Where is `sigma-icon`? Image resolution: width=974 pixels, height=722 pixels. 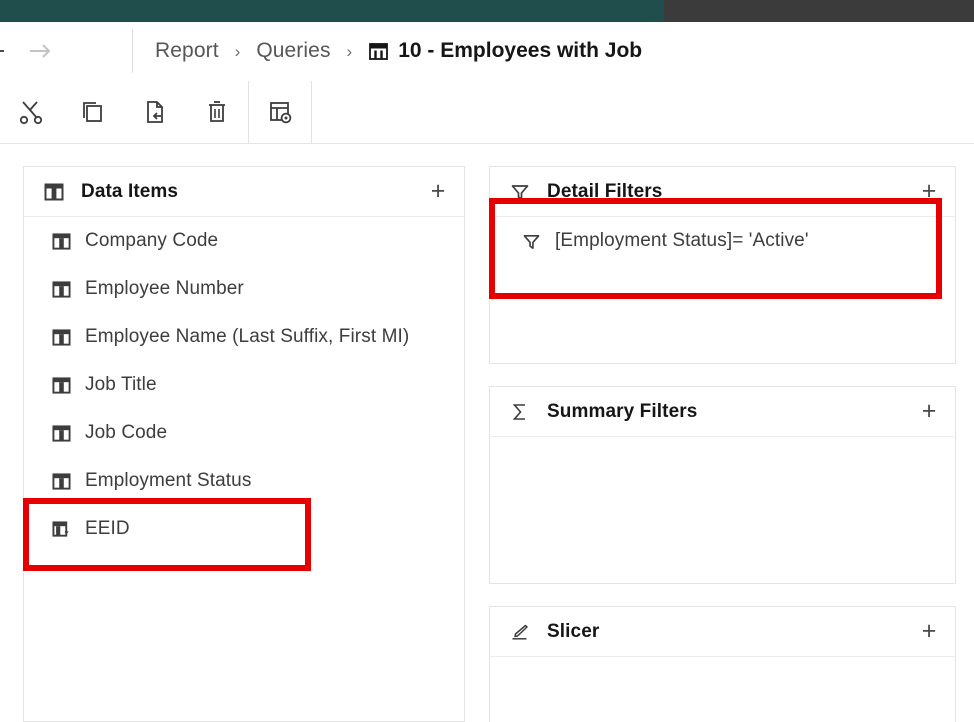 sigma-icon is located at coordinates (520, 412).